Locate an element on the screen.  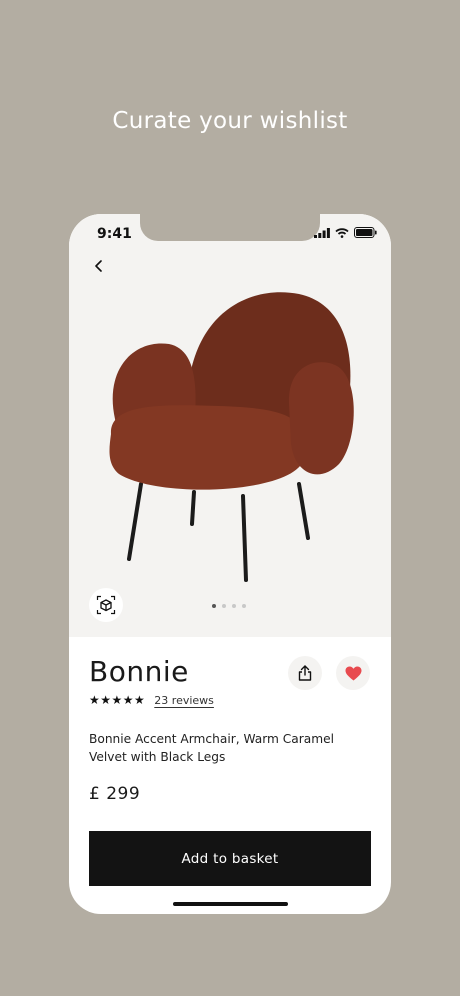
ar-view-button is located at coordinates (106, 605).